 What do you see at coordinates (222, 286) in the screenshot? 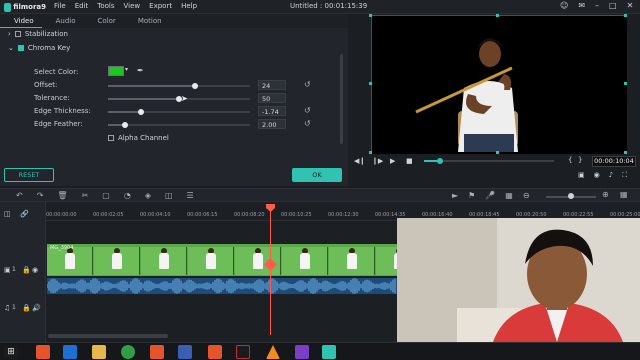
I see `audio-clip` at bounding box center [222, 286].